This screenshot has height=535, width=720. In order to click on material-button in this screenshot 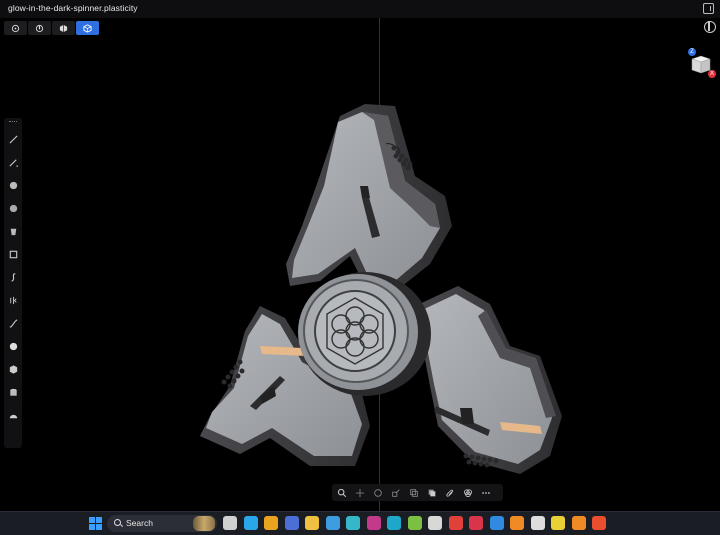, I will do `click(468, 493)`.